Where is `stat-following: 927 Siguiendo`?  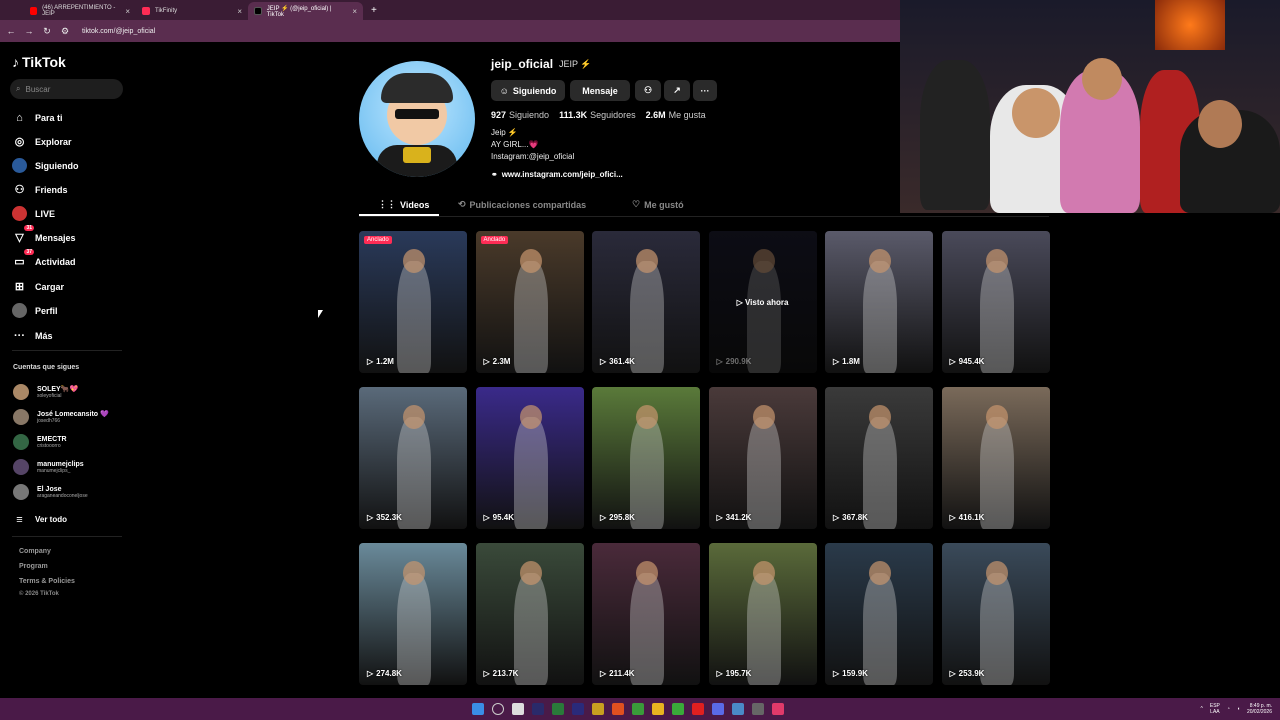
stat-following: 927 Siguiendo is located at coordinates (520, 115).